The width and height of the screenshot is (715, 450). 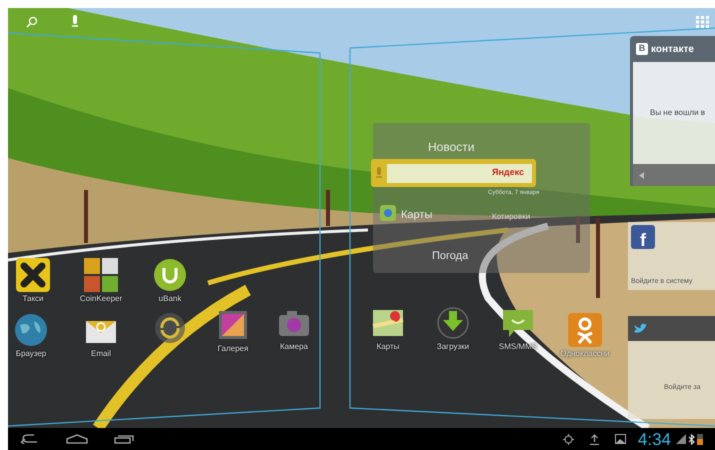 I want to click on app-label: Галерея, so click(x=233, y=349).